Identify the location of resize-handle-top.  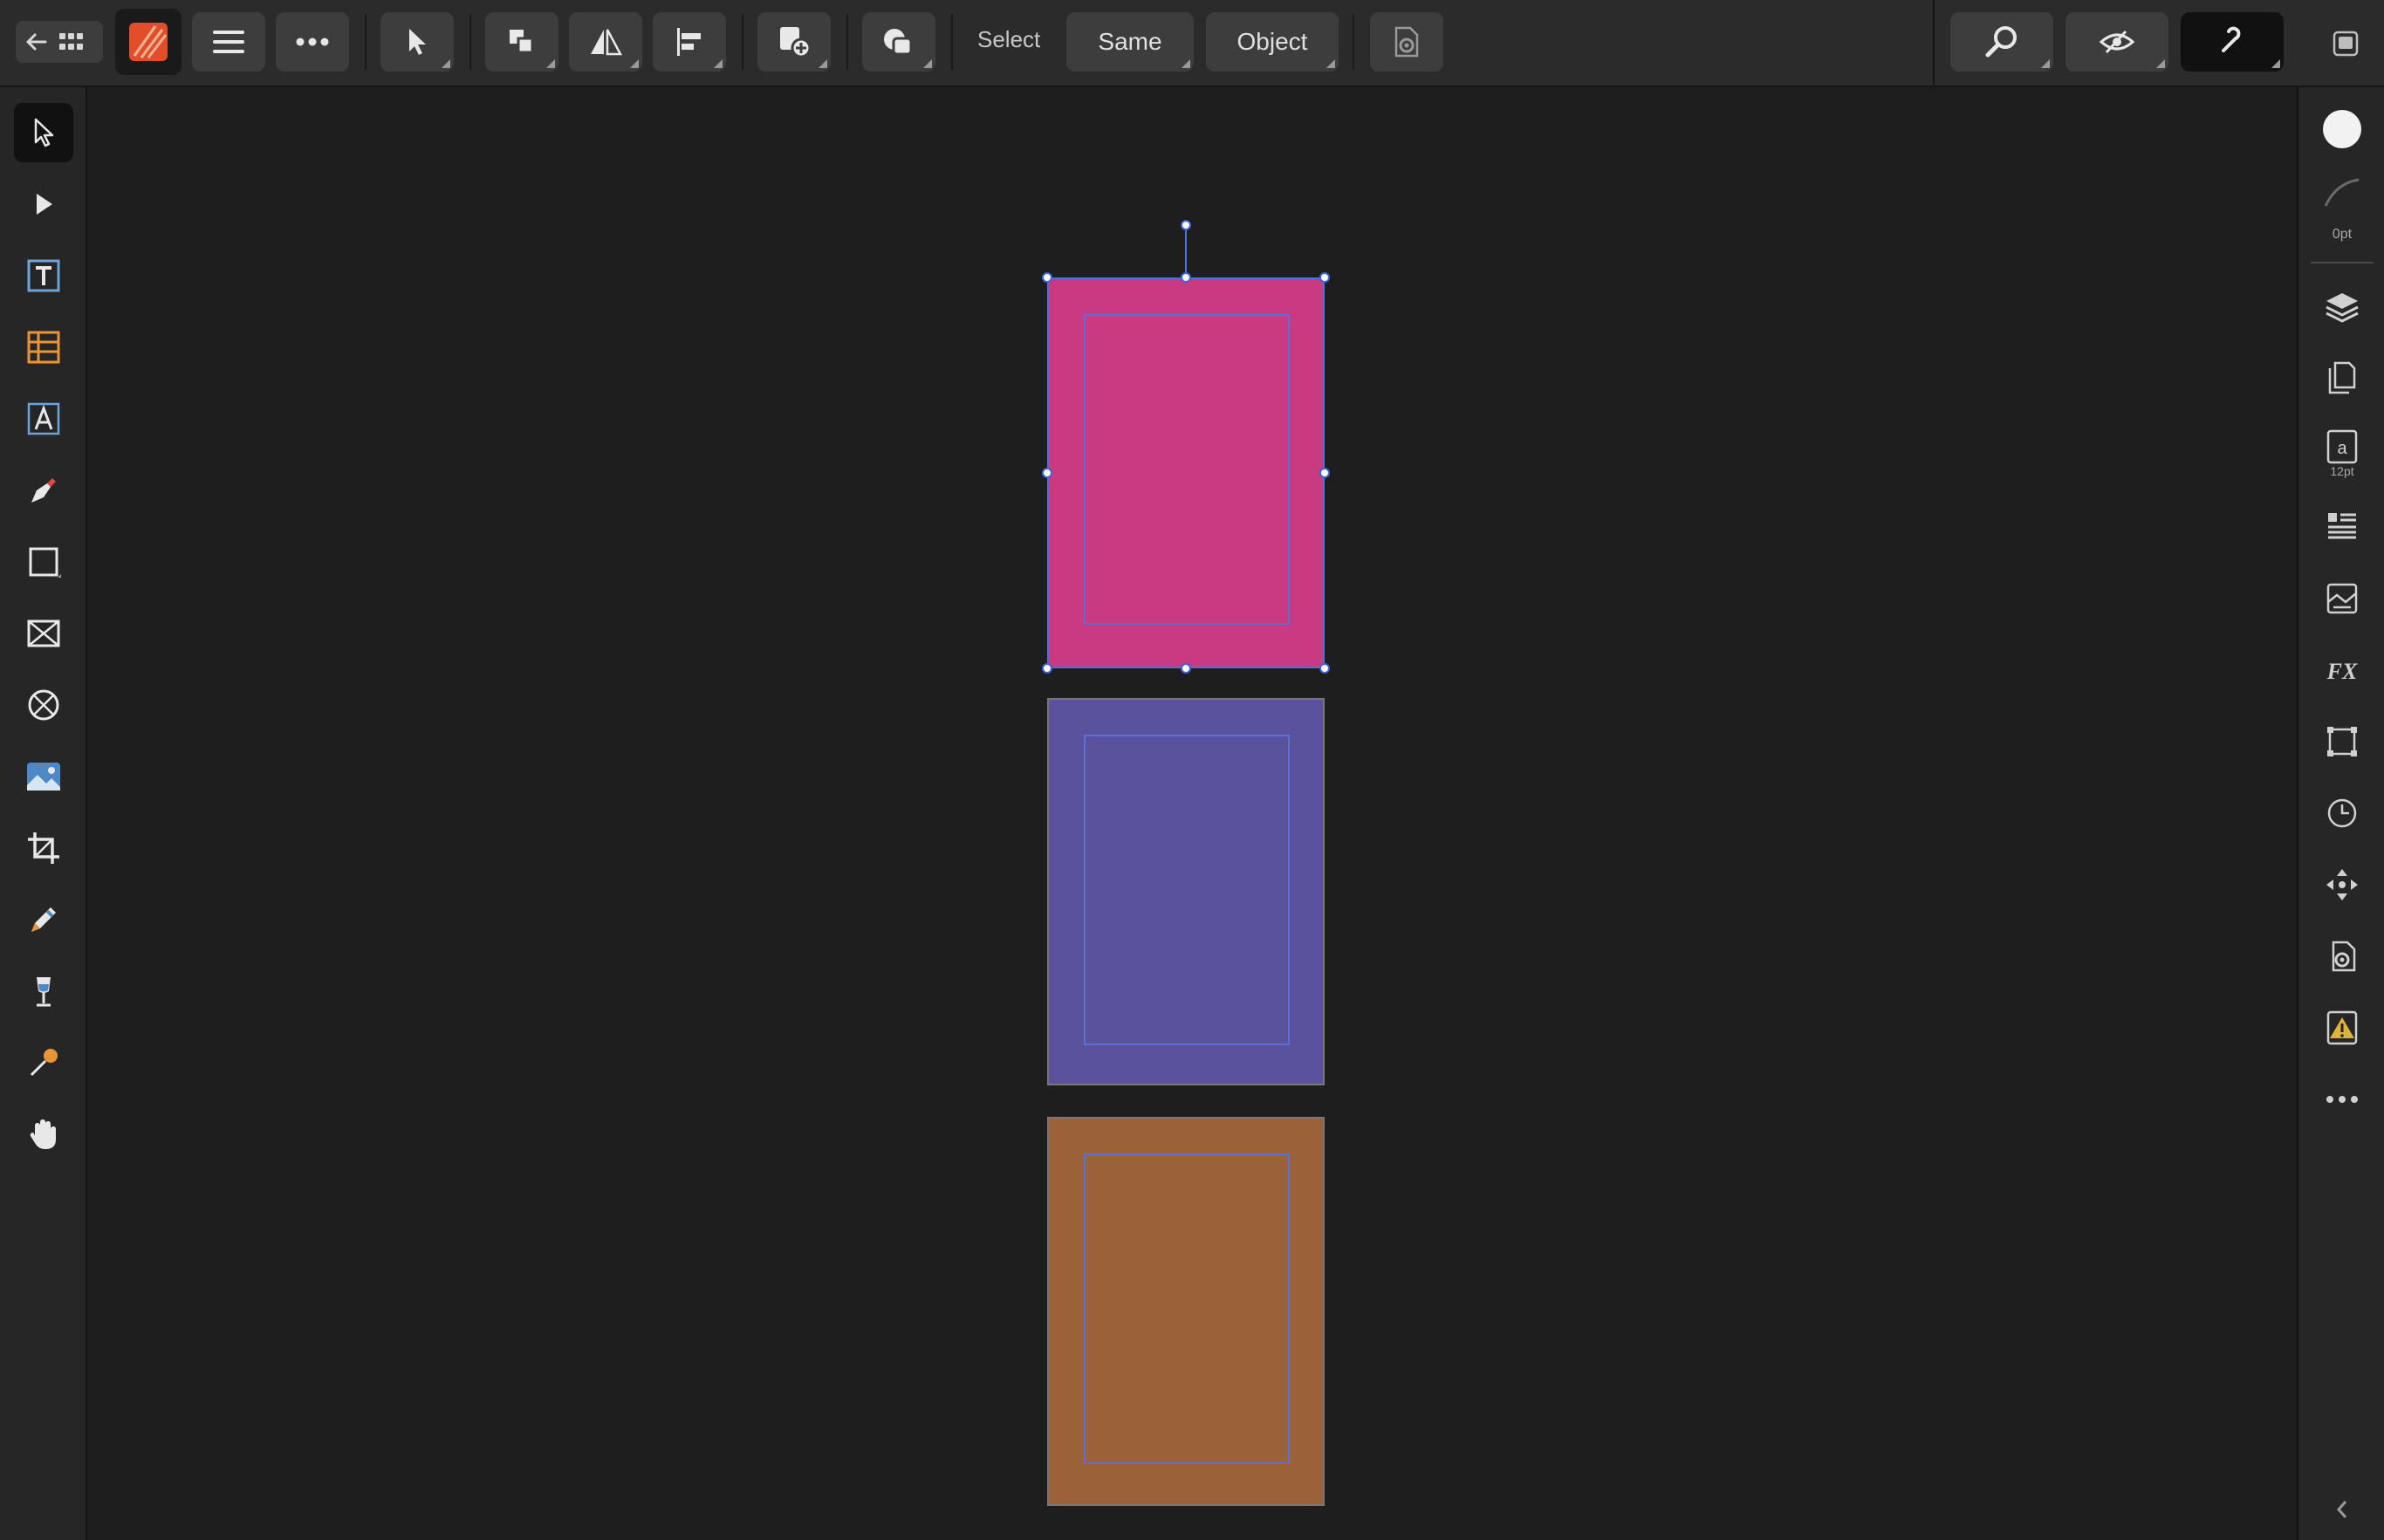
(1186, 277).